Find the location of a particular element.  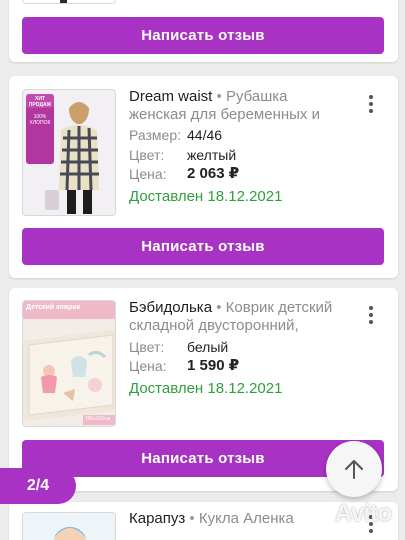

mat-top-label: Детский коврик is located at coordinates (53, 307).